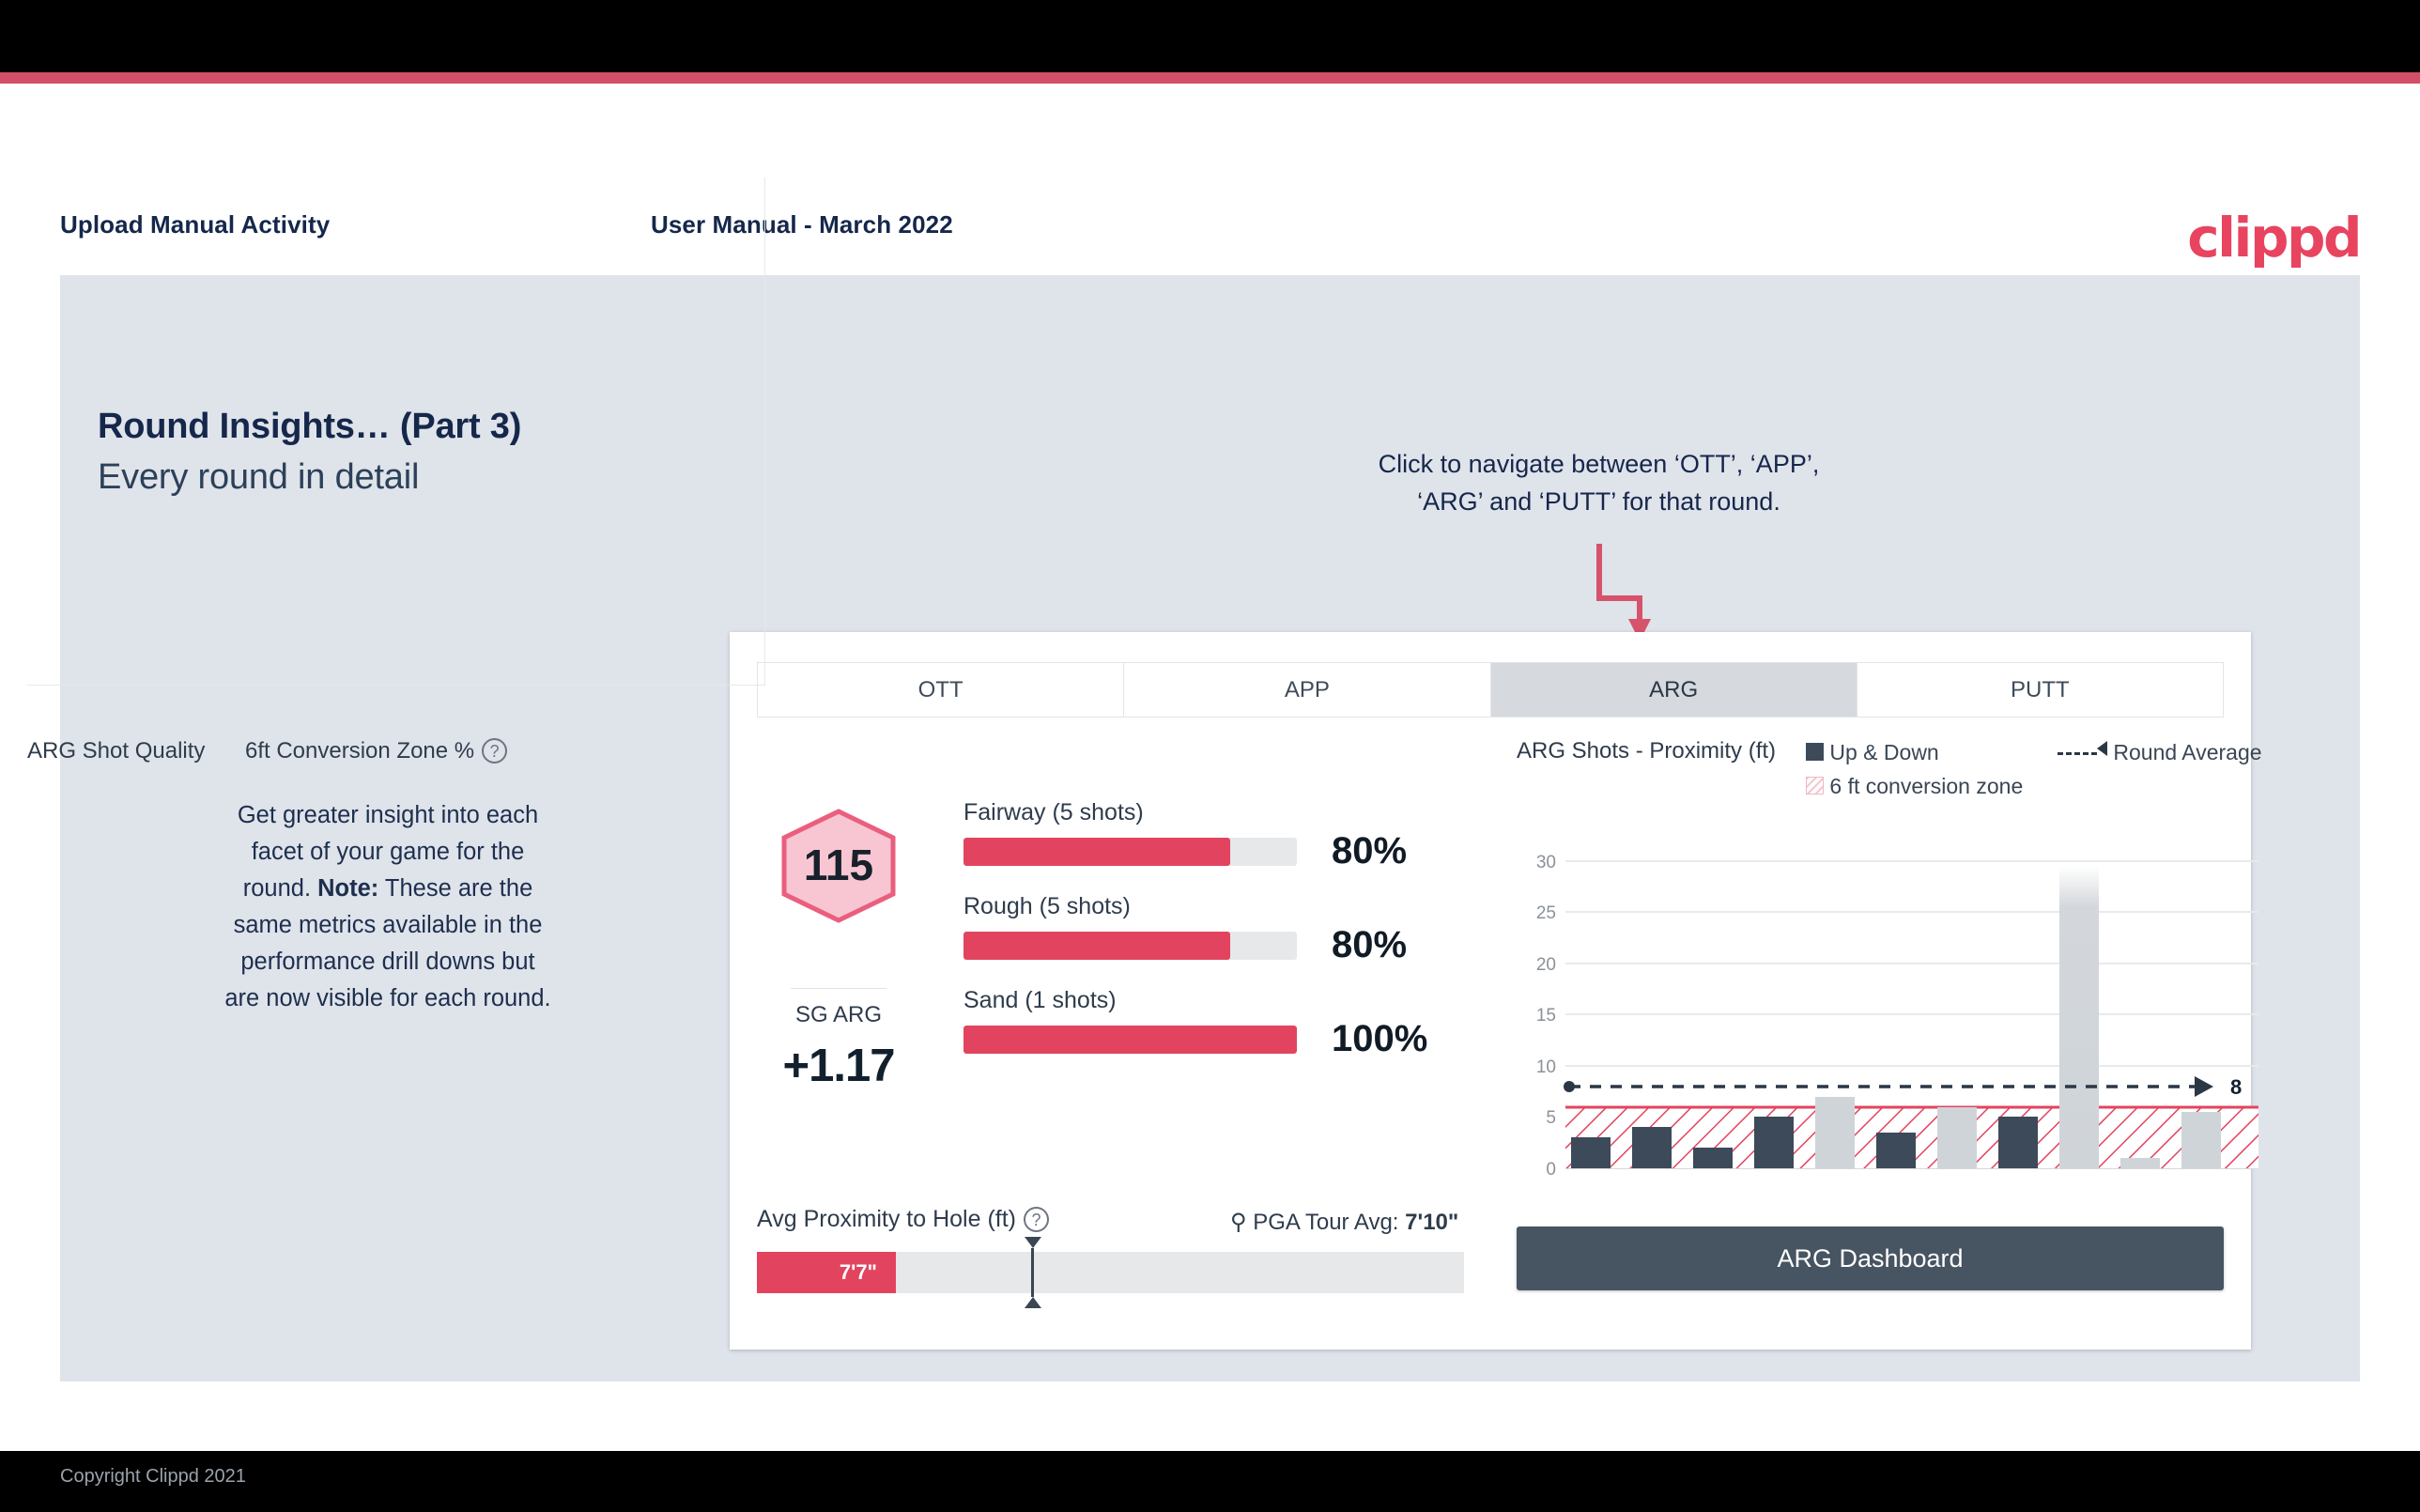 Image resolution: width=2420 pixels, height=1512 pixels. What do you see at coordinates (2236, 1087) in the screenshot?
I see `round-average-value: 8` at bounding box center [2236, 1087].